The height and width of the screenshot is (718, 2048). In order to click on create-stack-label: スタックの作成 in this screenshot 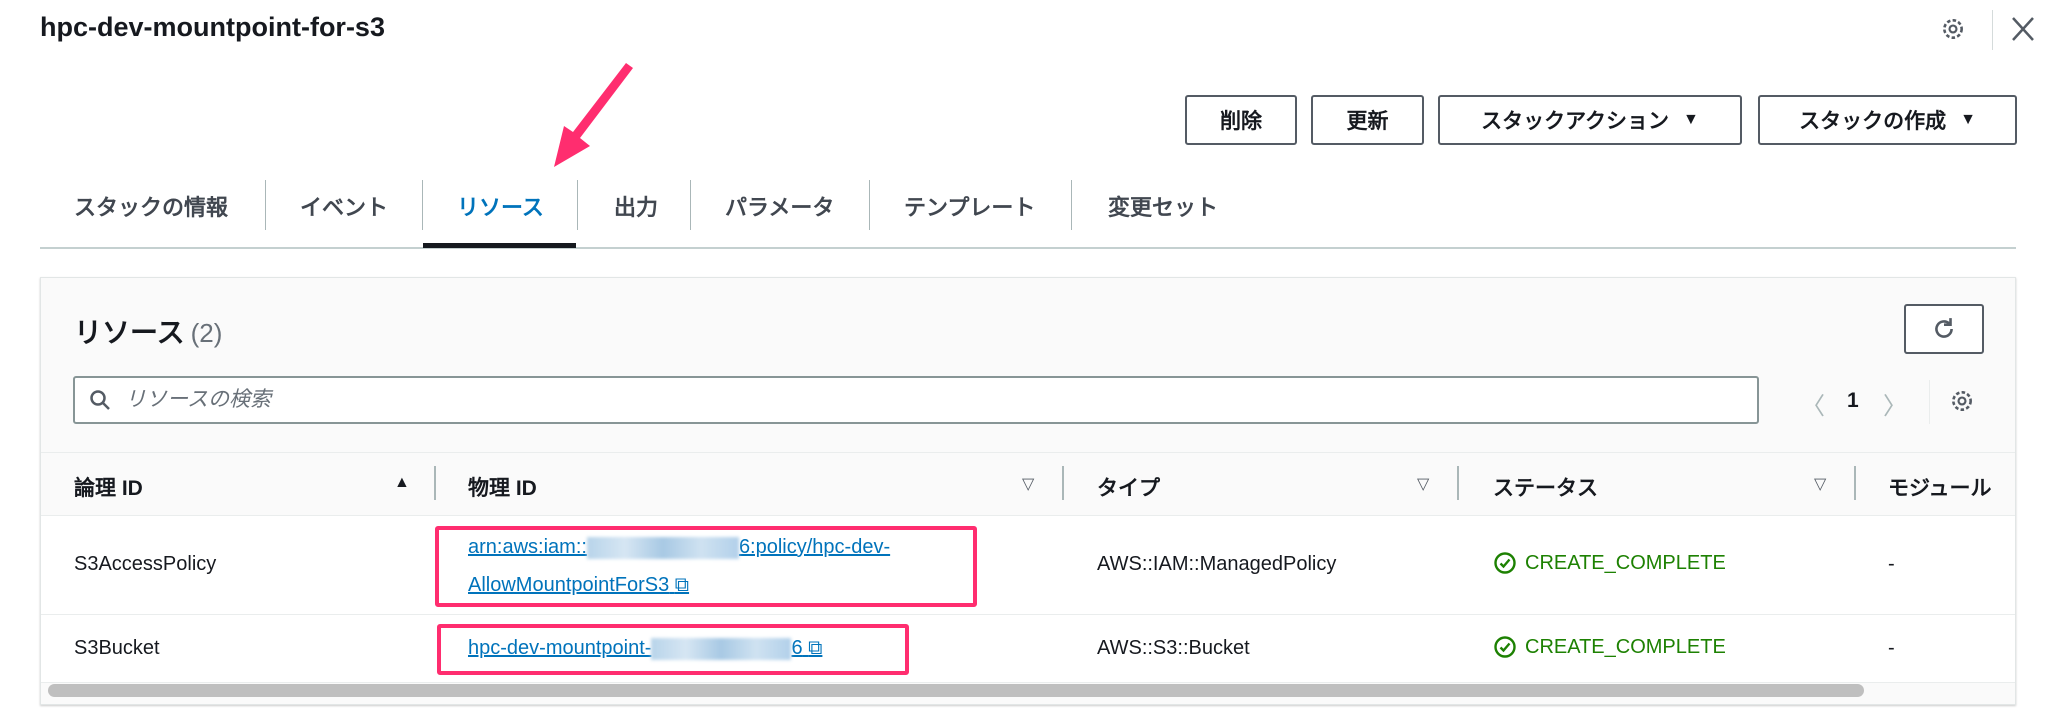, I will do `click(1873, 121)`.